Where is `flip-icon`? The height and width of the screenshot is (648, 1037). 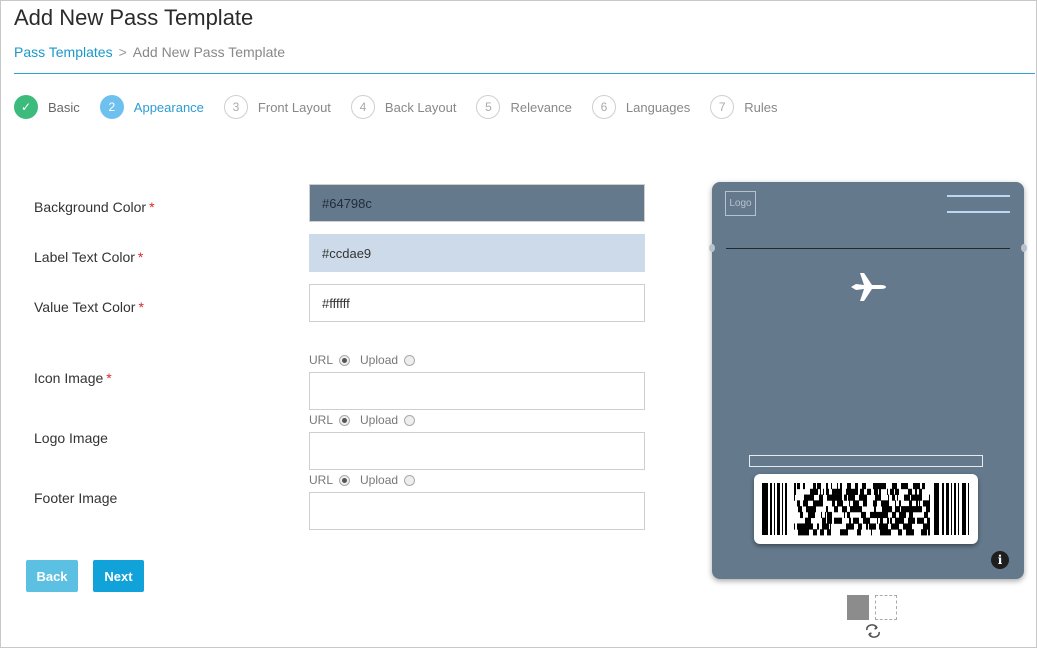 flip-icon is located at coordinates (873, 631).